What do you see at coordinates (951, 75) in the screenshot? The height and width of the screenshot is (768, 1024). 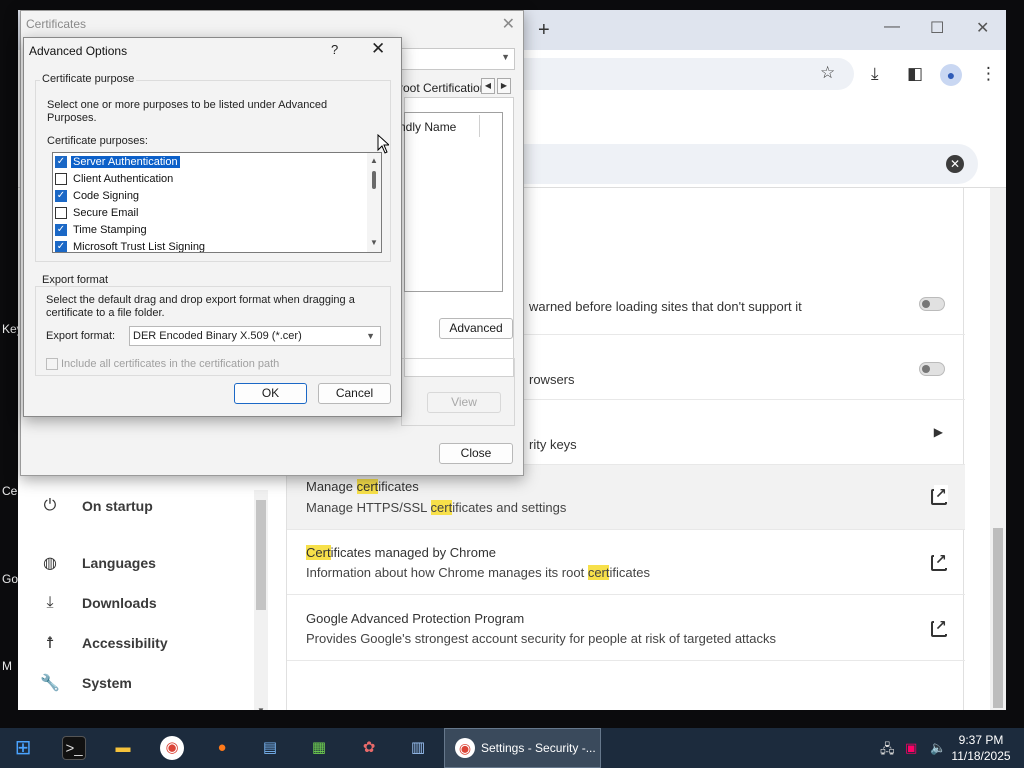 I see `profile-avatar: ●` at bounding box center [951, 75].